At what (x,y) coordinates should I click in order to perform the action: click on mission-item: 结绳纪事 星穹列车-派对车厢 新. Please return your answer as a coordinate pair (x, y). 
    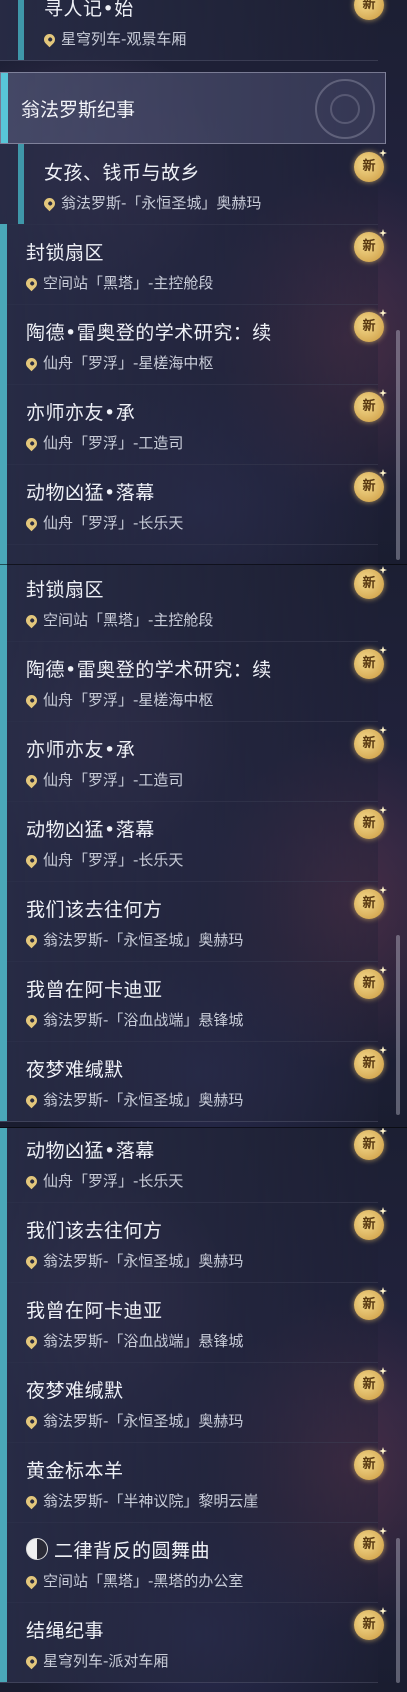
    Looking at the image, I should click on (192, 1642).